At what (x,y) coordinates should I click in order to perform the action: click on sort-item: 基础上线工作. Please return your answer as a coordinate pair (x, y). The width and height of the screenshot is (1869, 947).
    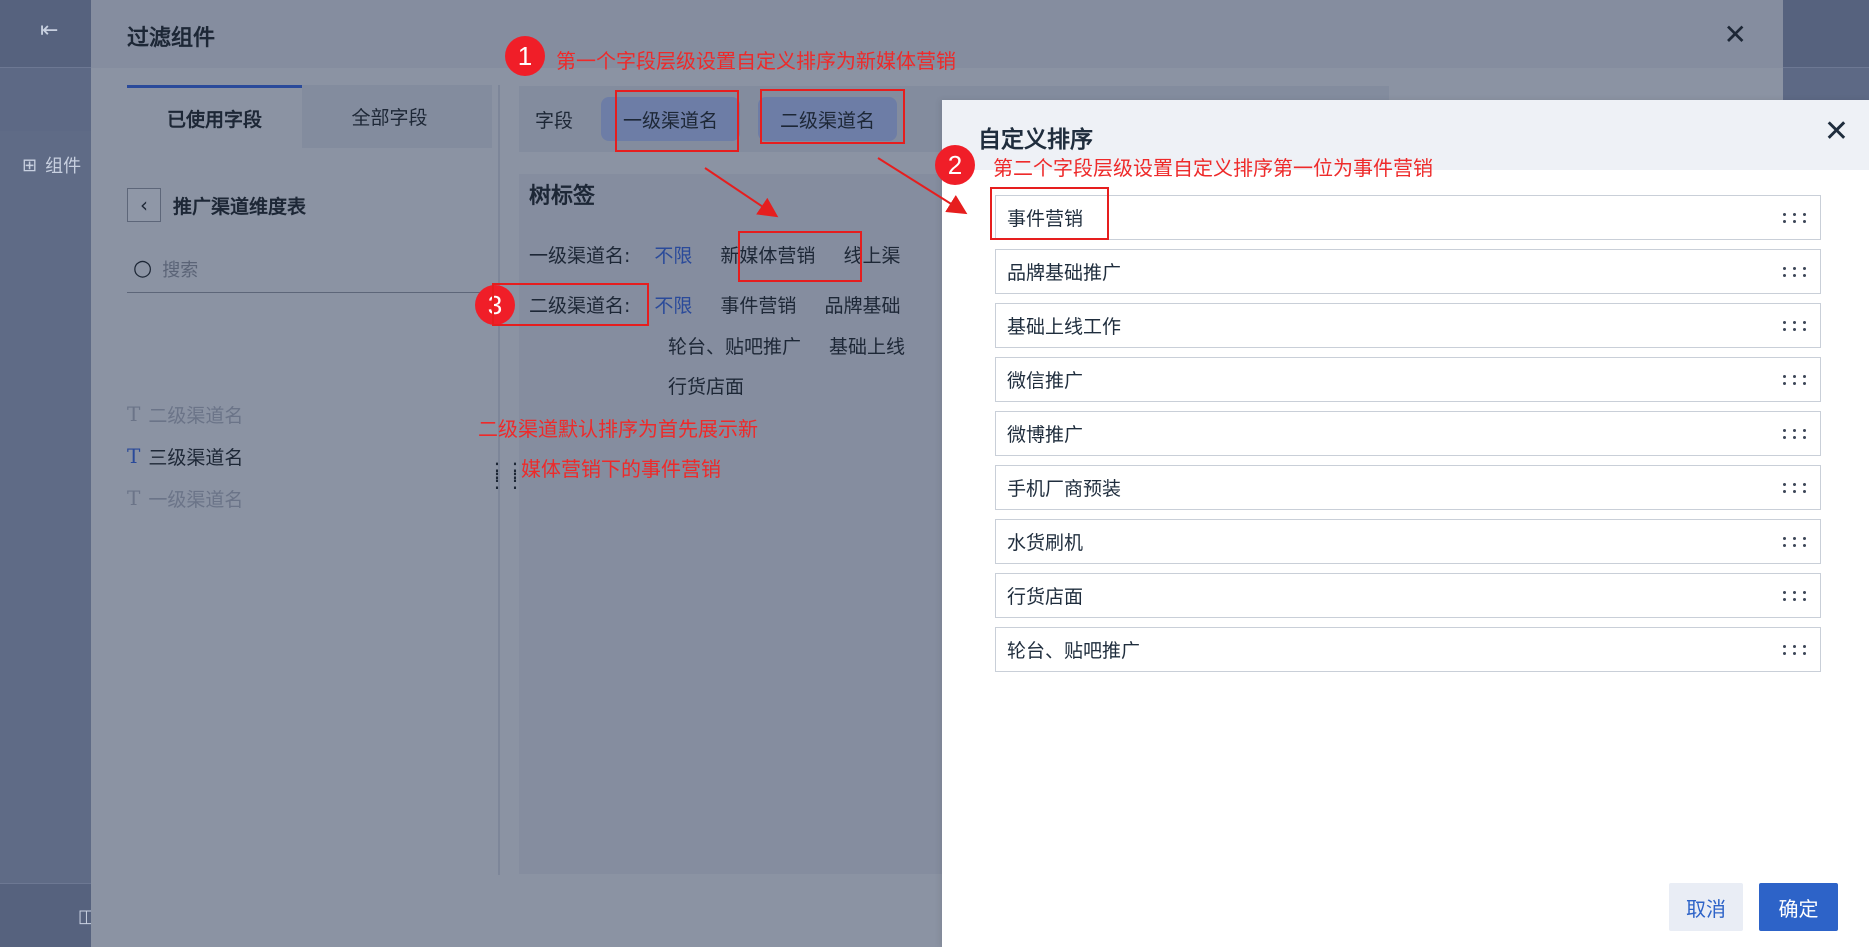
    Looking at the image, I should click on (1408, 325).